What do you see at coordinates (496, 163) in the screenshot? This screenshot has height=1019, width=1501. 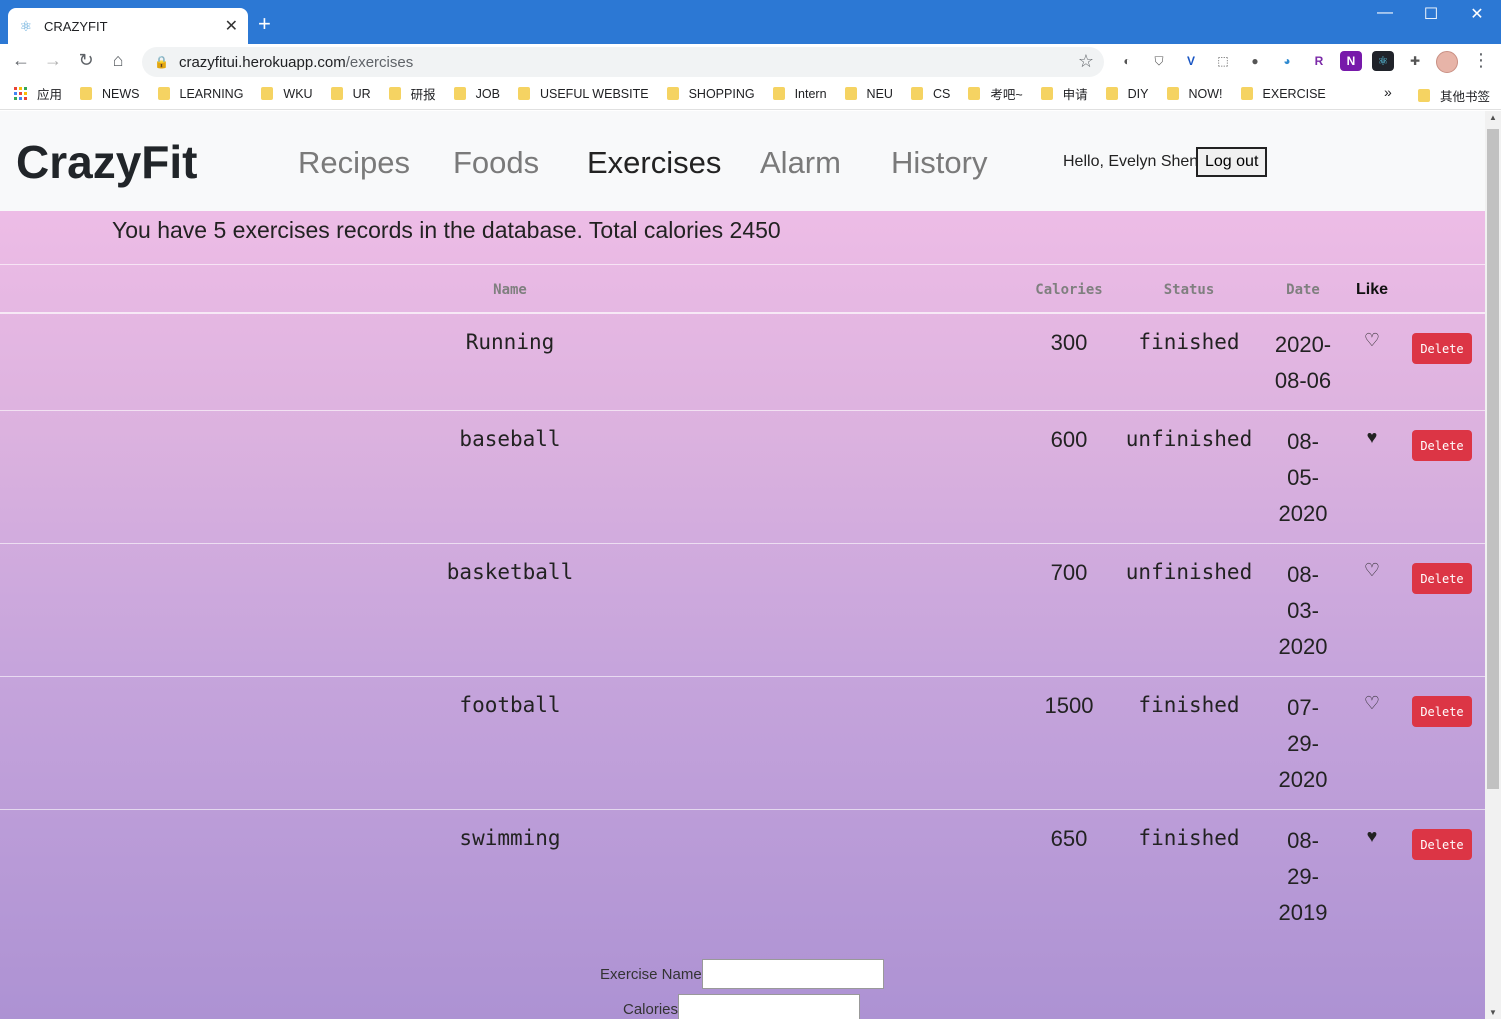 I see `nav-foods: Foods` at bounding box center [496, 163].